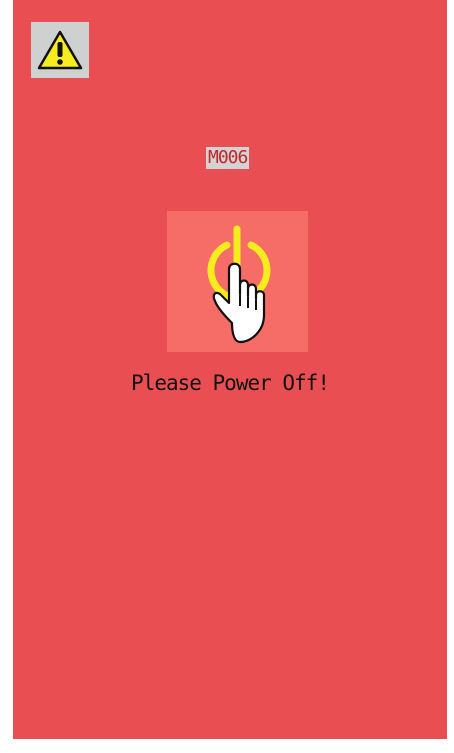  I want to click on power-off-message: Please Power Off!, so click(230, 383).